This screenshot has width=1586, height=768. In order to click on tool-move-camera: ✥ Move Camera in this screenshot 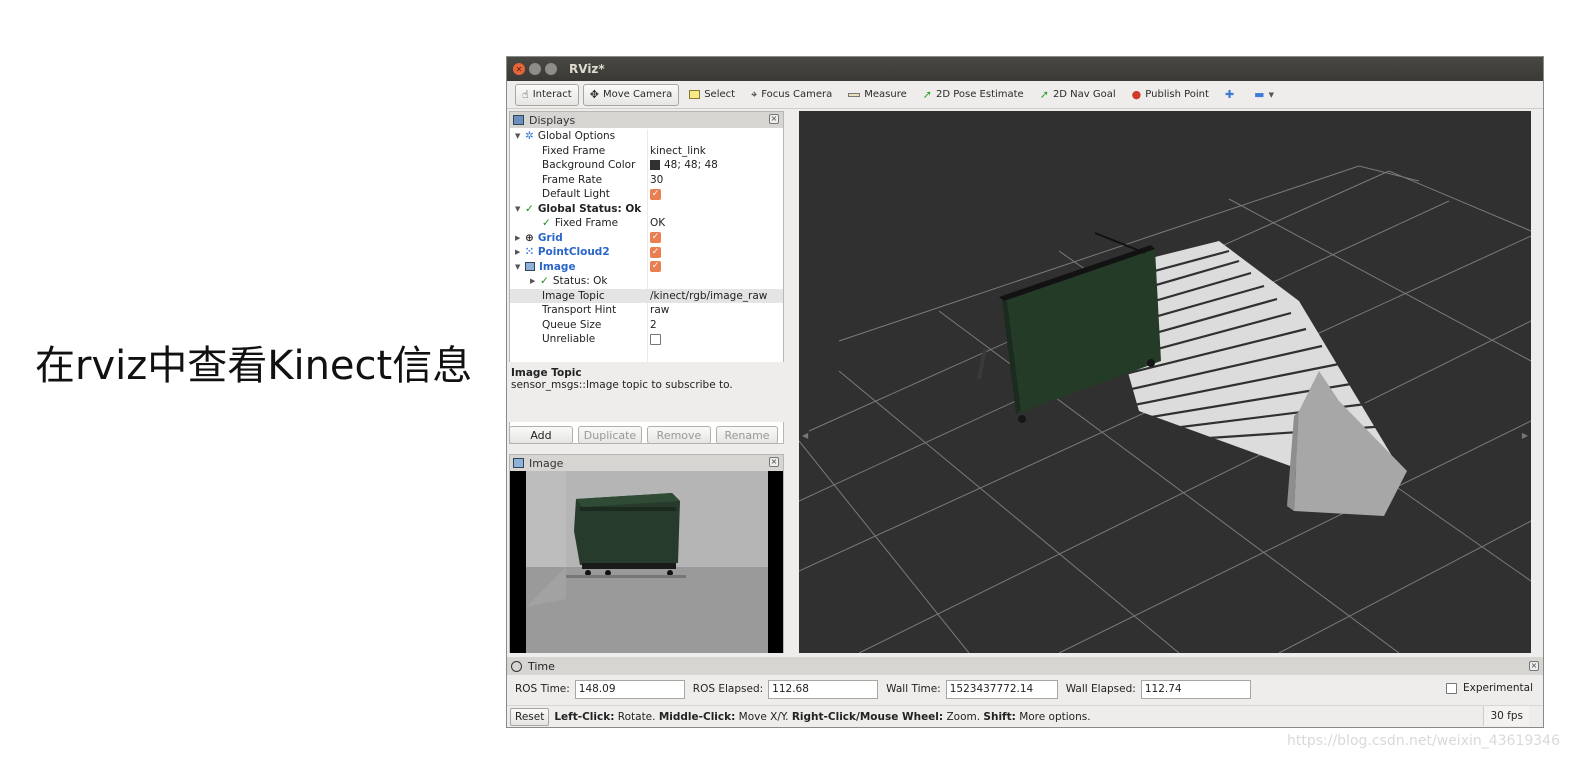, I will do `click(631, 94)`.